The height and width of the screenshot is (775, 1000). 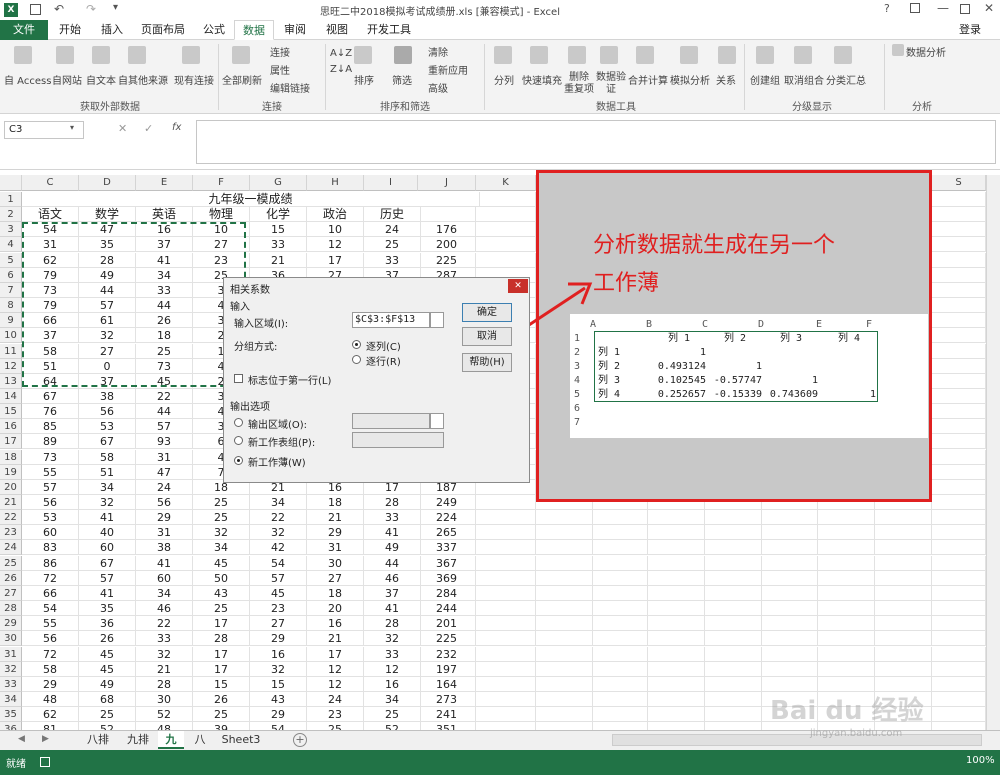 I want to click on redo-icon: ↷, so click(x=91, y=9).